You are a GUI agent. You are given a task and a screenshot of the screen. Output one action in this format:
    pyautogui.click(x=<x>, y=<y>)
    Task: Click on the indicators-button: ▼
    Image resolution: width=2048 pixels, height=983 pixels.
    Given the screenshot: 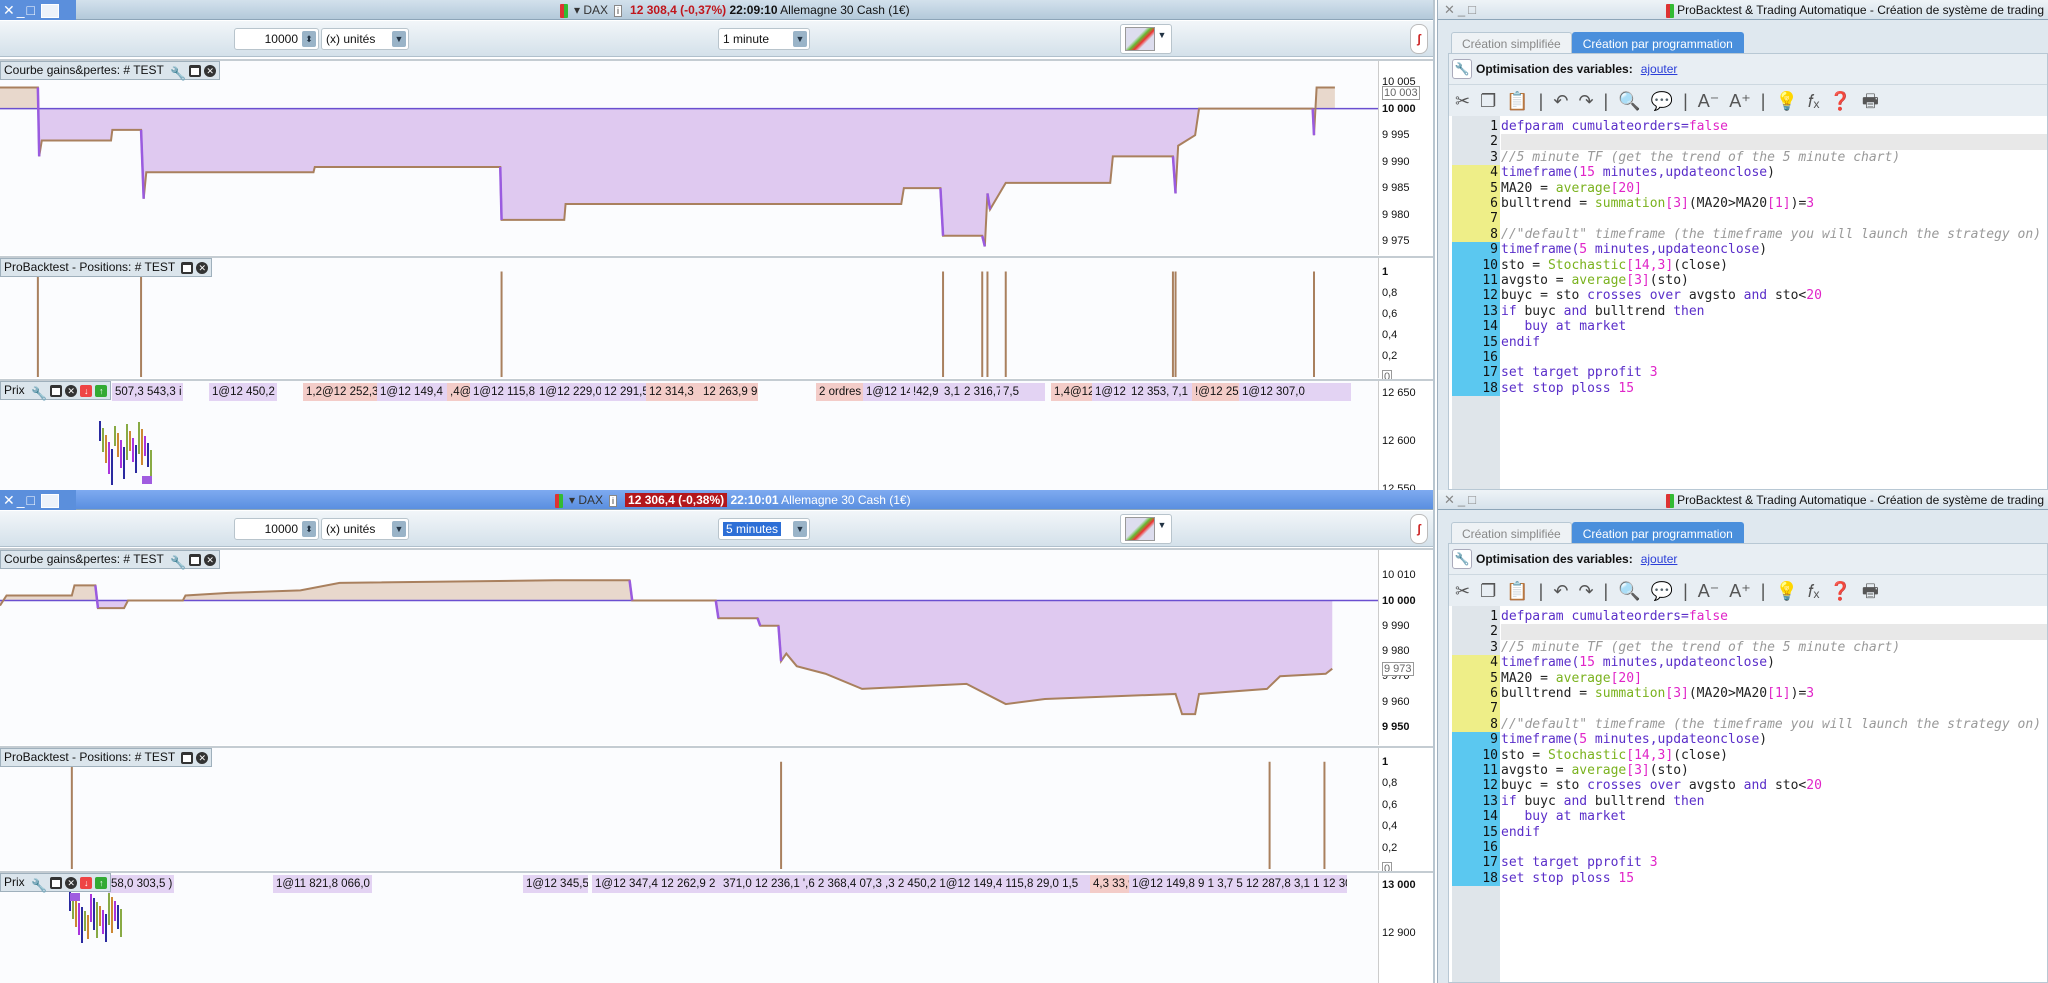 What is the action you would take?
    pyautogui.click(x=1146, y=39)
    